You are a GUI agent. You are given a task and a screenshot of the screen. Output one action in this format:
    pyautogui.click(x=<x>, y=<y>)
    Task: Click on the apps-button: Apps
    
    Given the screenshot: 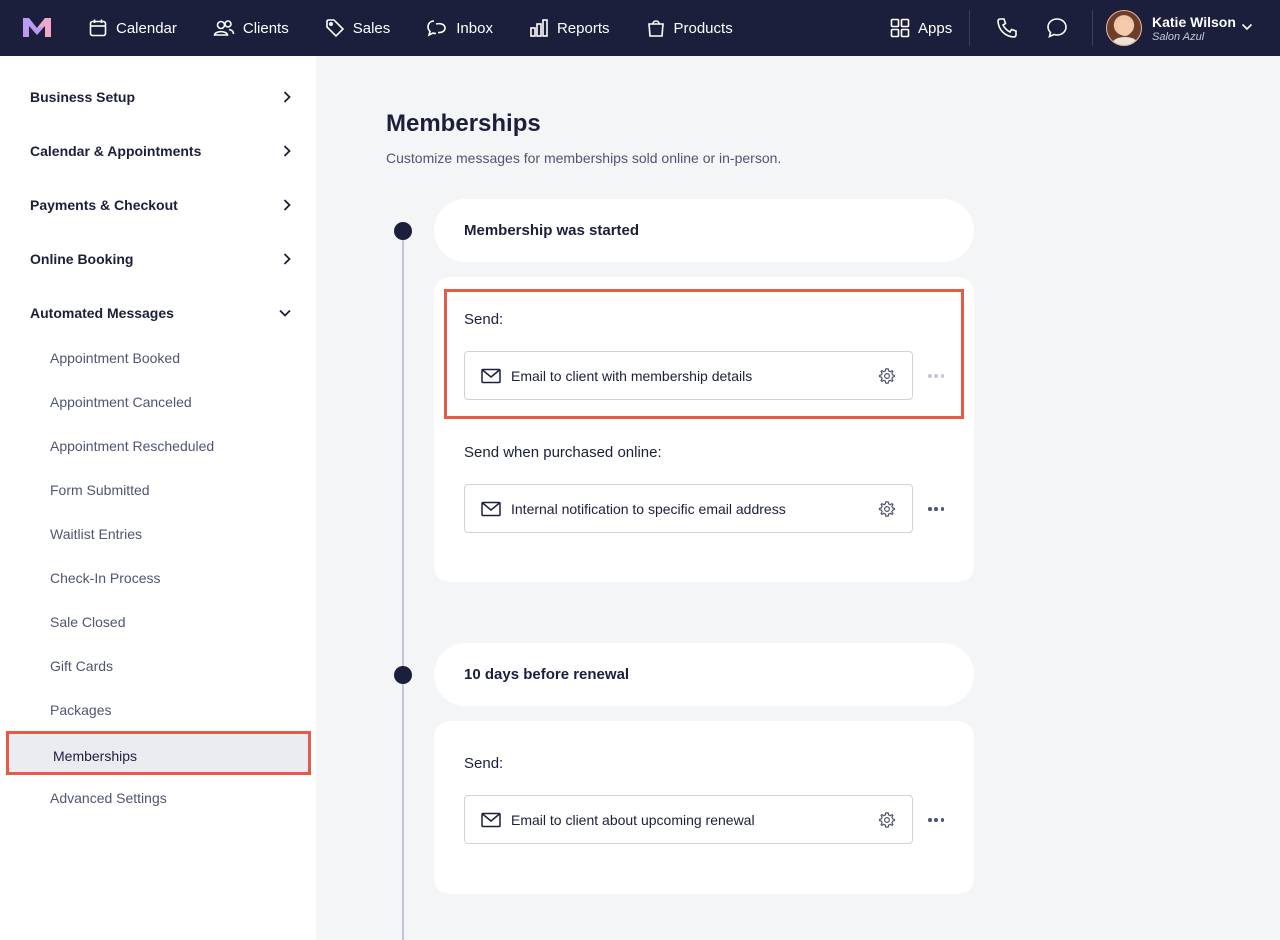 What is the action you would take?
    pyautogui.click(x=921, y=28)
    